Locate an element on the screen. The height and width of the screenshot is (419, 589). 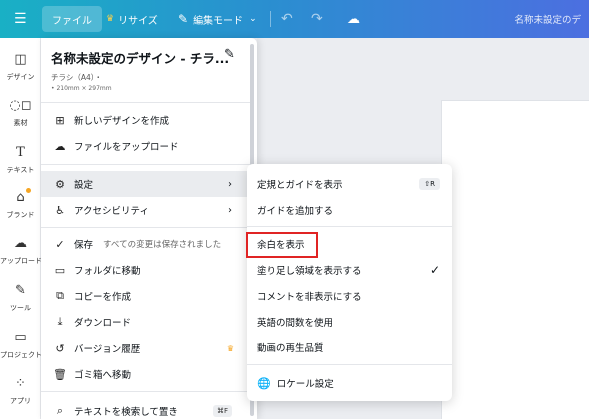
copy-icon: ⧉ is located at coordinates (60, 295).